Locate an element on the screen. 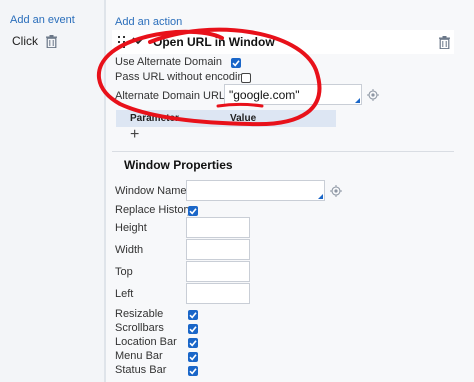 This screenshot has width=474, height=382. location-bar-label: Location Bar is located at coordinates (146, 342).